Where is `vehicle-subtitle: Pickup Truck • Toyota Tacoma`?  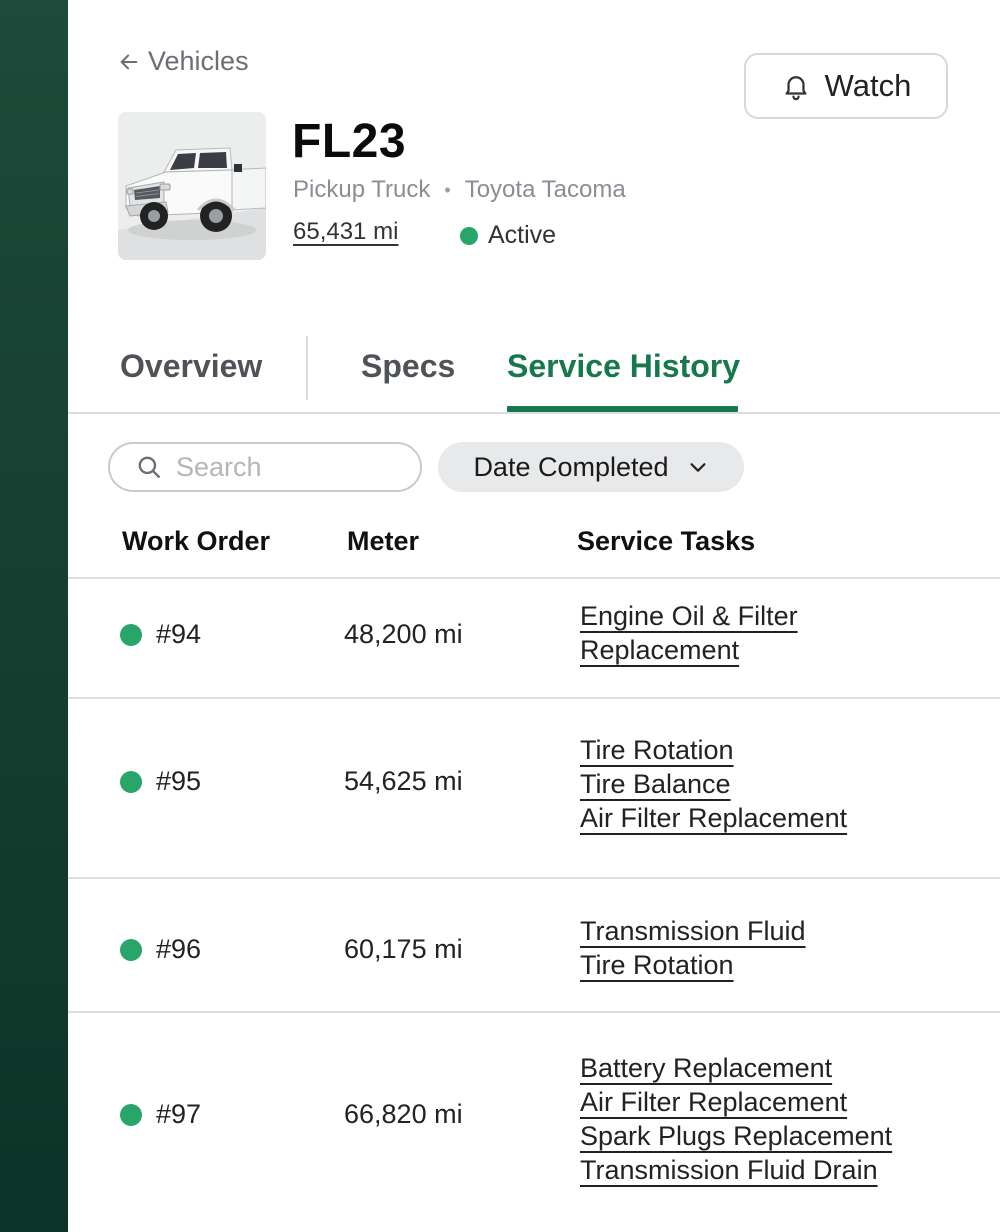
vehicle-subtitle: Pickup Truck • Toyota Tacoma is located at coordinates (459, 190).